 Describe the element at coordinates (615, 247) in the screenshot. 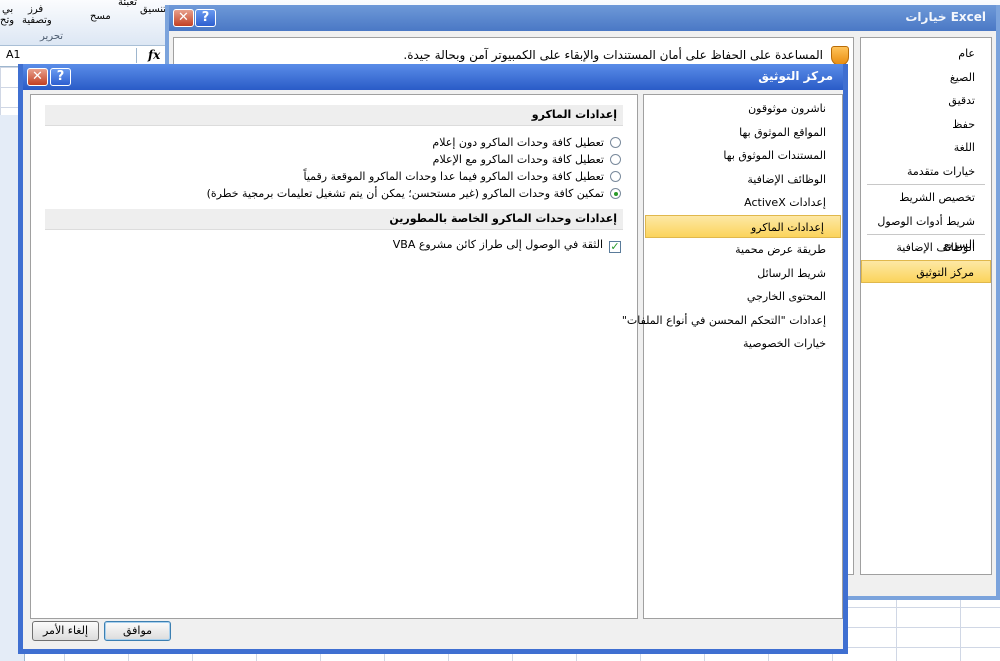

I see `checkbox-checked: ✓` at that location.